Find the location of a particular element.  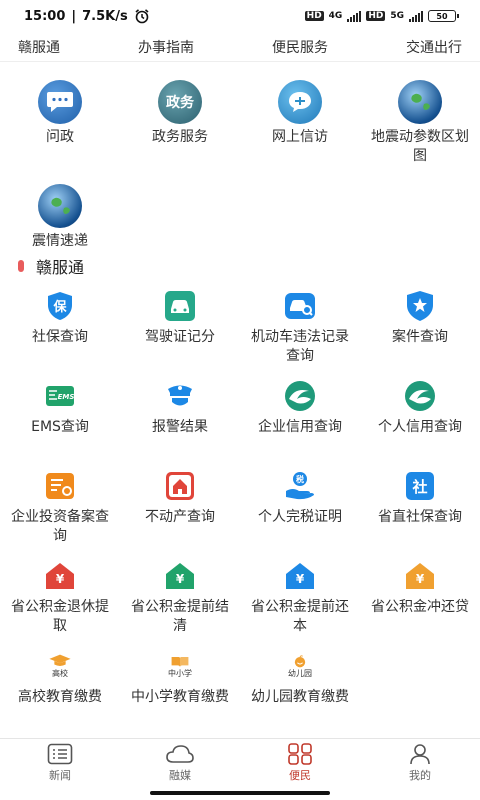

social-security-text: 社 is located at coordinates (419, 487).